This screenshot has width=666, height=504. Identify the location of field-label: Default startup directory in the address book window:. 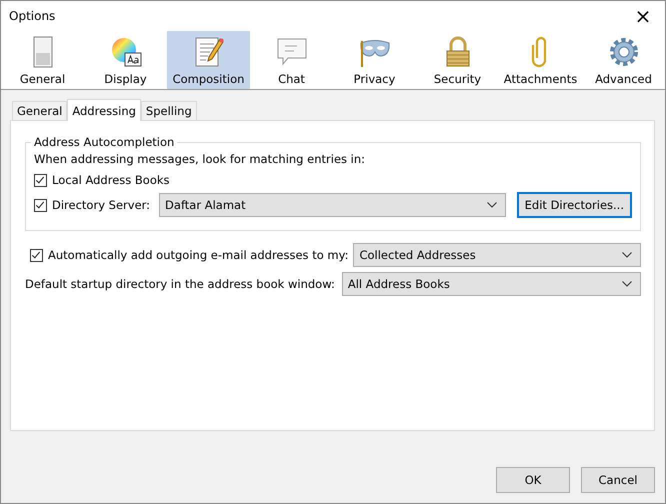
(180, 284).